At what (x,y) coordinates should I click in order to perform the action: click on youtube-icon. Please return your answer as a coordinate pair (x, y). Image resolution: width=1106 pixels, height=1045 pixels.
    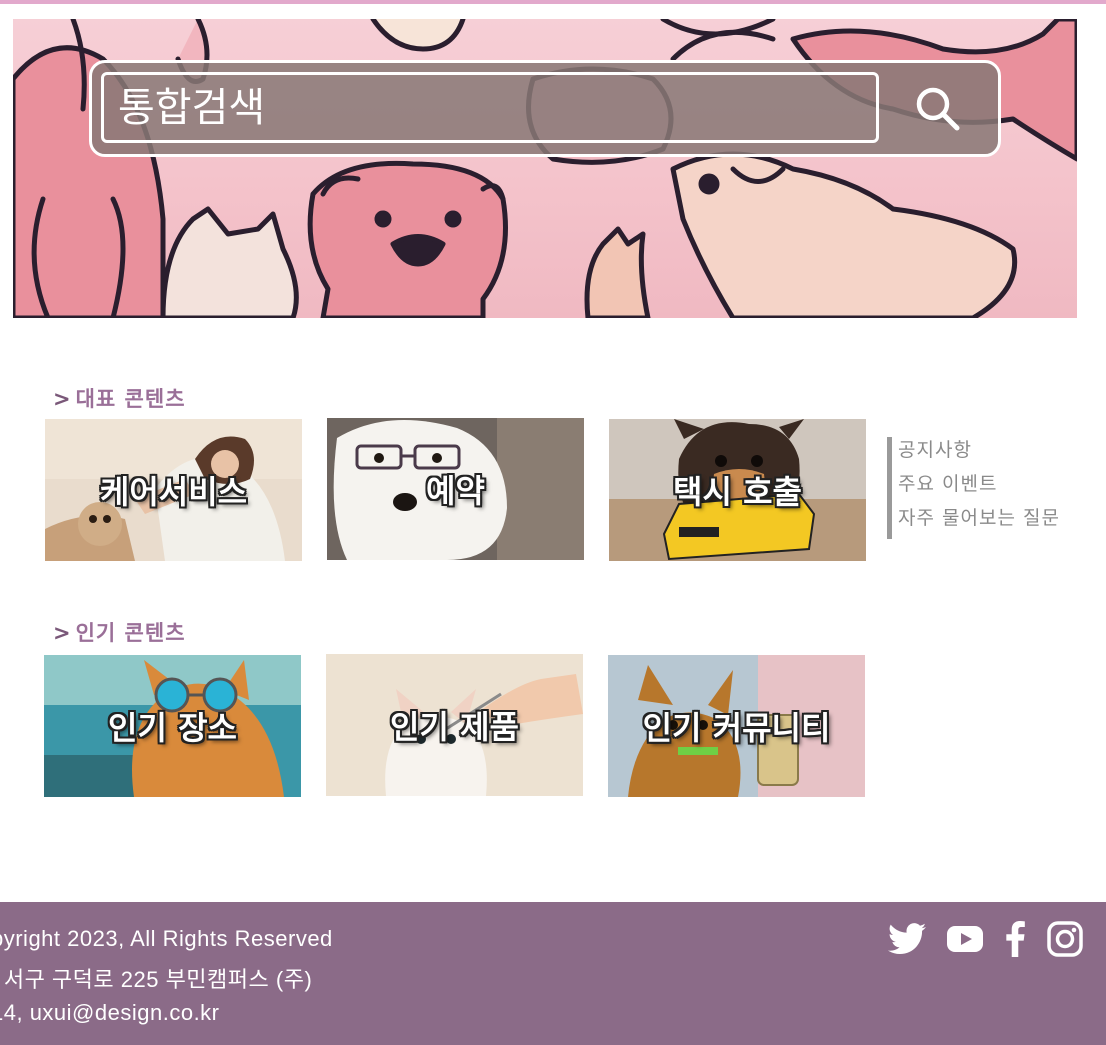
    Looking at the image, I should click on (965, 939).